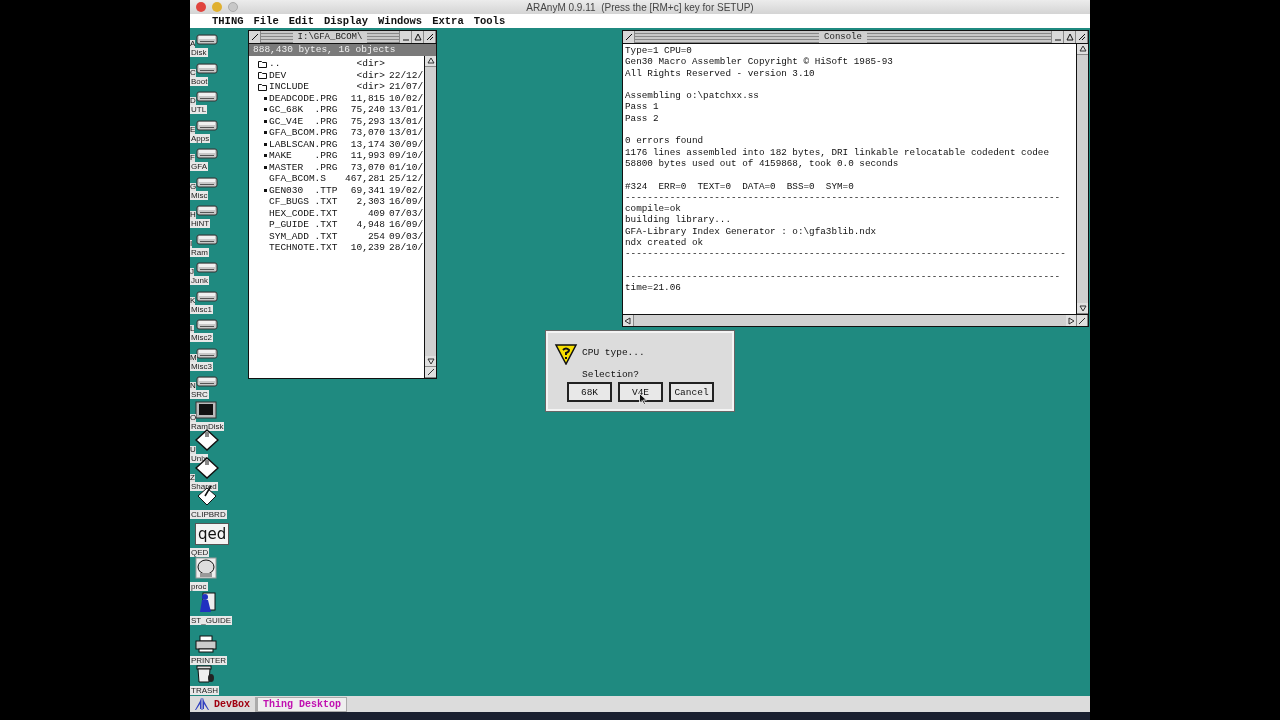  Describe the element at coordinates (330, 37) in the screenshot. I see `window-title: I:\GFA_BCOM\` at that location.